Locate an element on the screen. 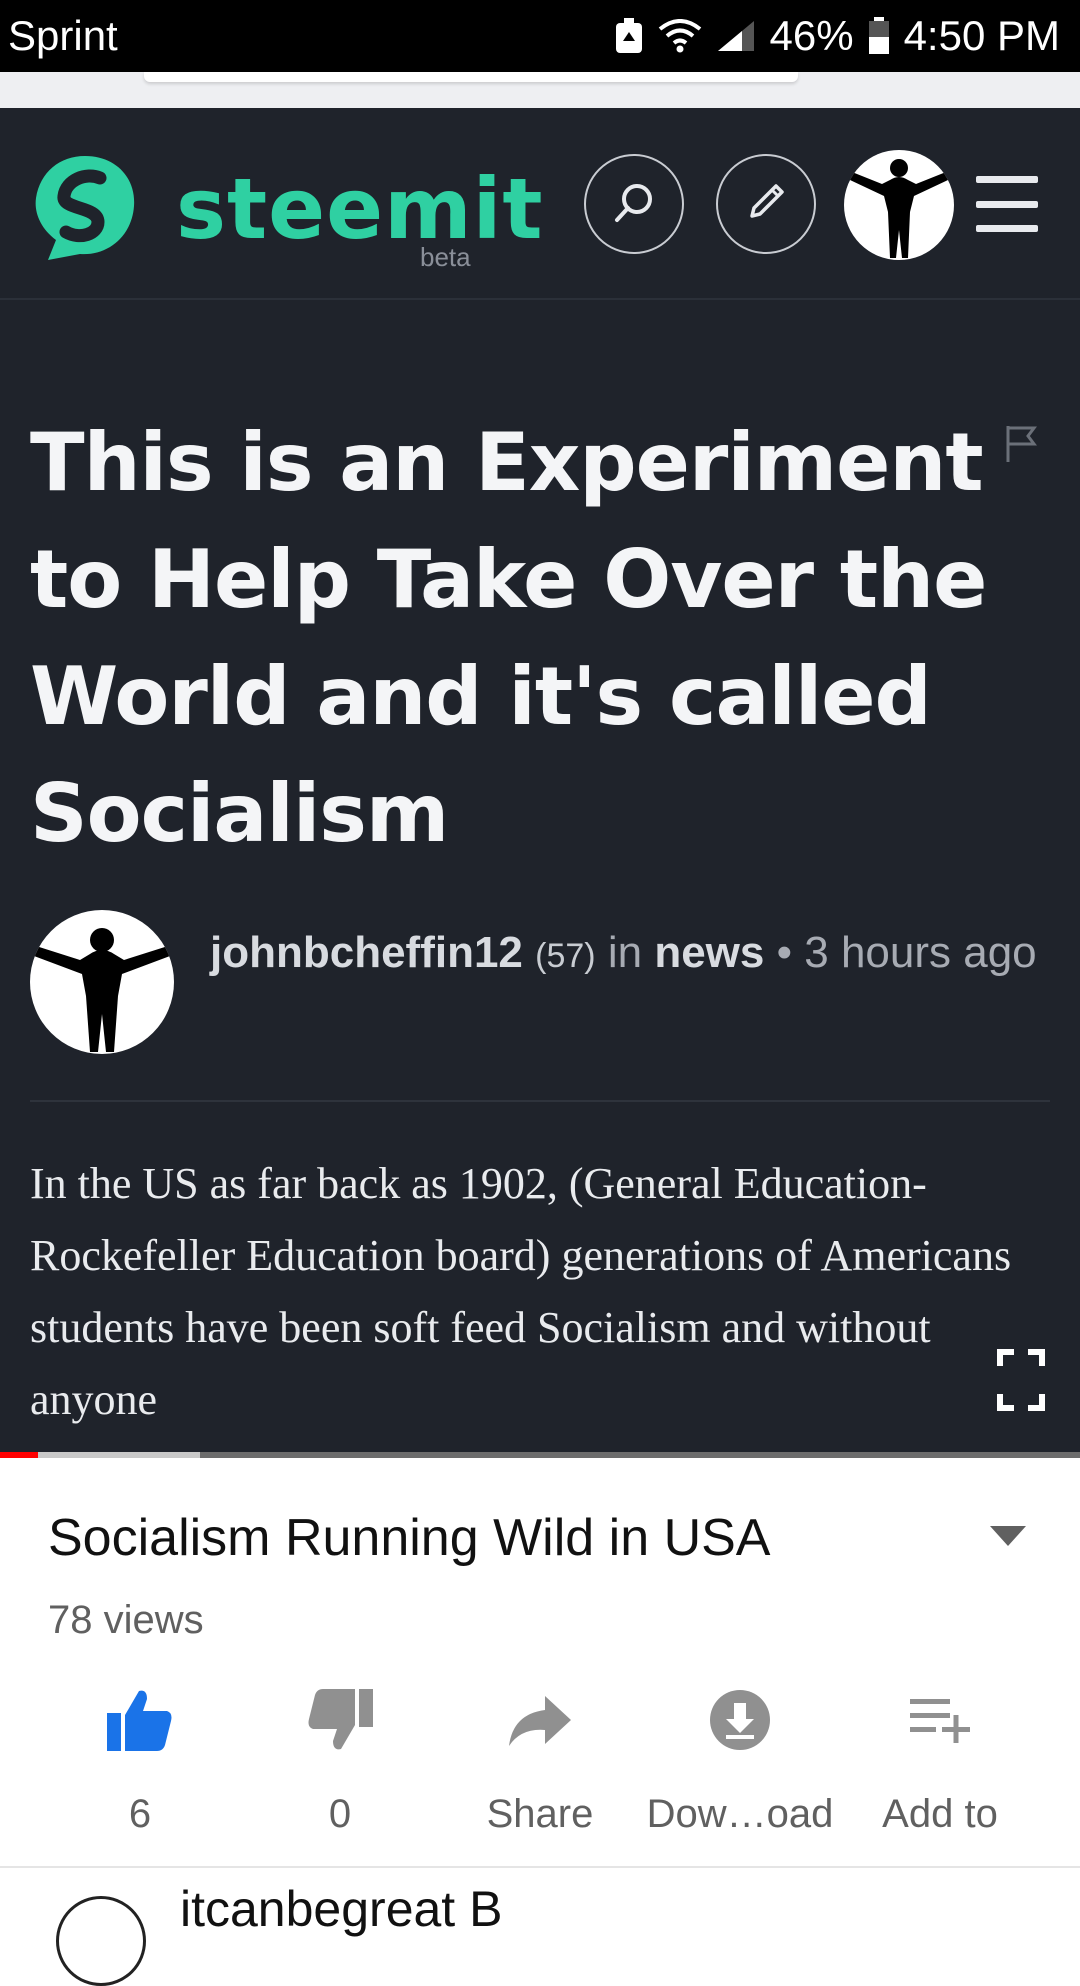  video-progress-bar is located at coordinates (540, 1455).